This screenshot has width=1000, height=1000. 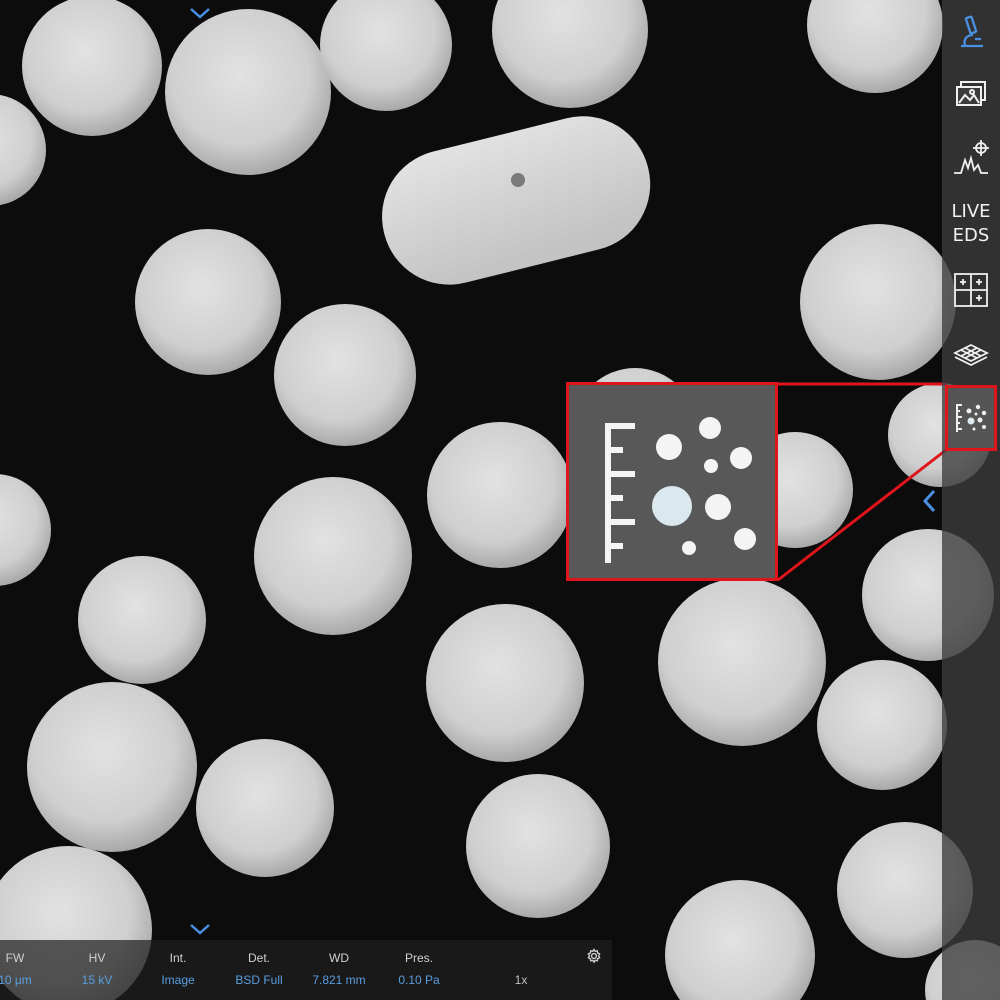 What do you see at coordinates (518, 180) in the screenshot?
I see `particle-defect` at bounding box center [518, 180].